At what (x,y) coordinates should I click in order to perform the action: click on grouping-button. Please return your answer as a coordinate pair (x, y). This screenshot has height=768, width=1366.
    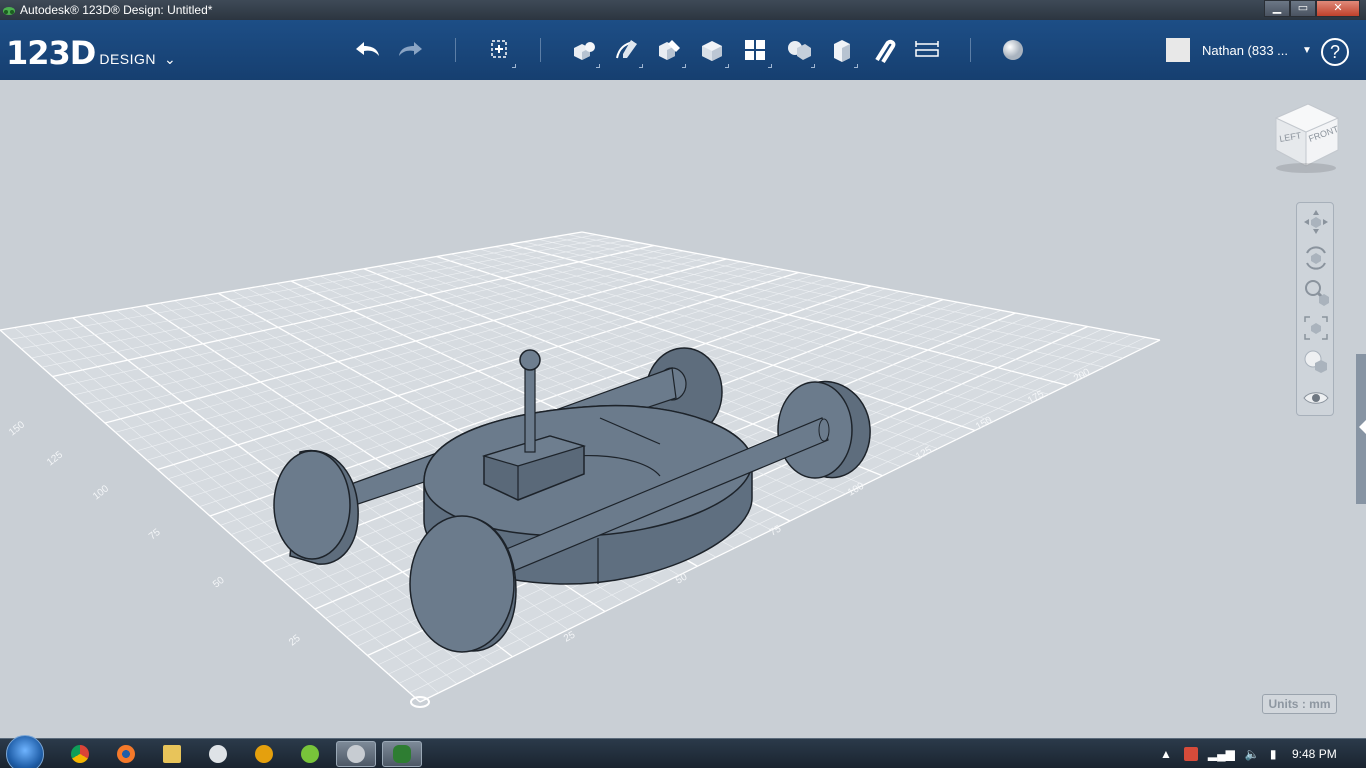
    Looking at the image, I should click on (798, 51).